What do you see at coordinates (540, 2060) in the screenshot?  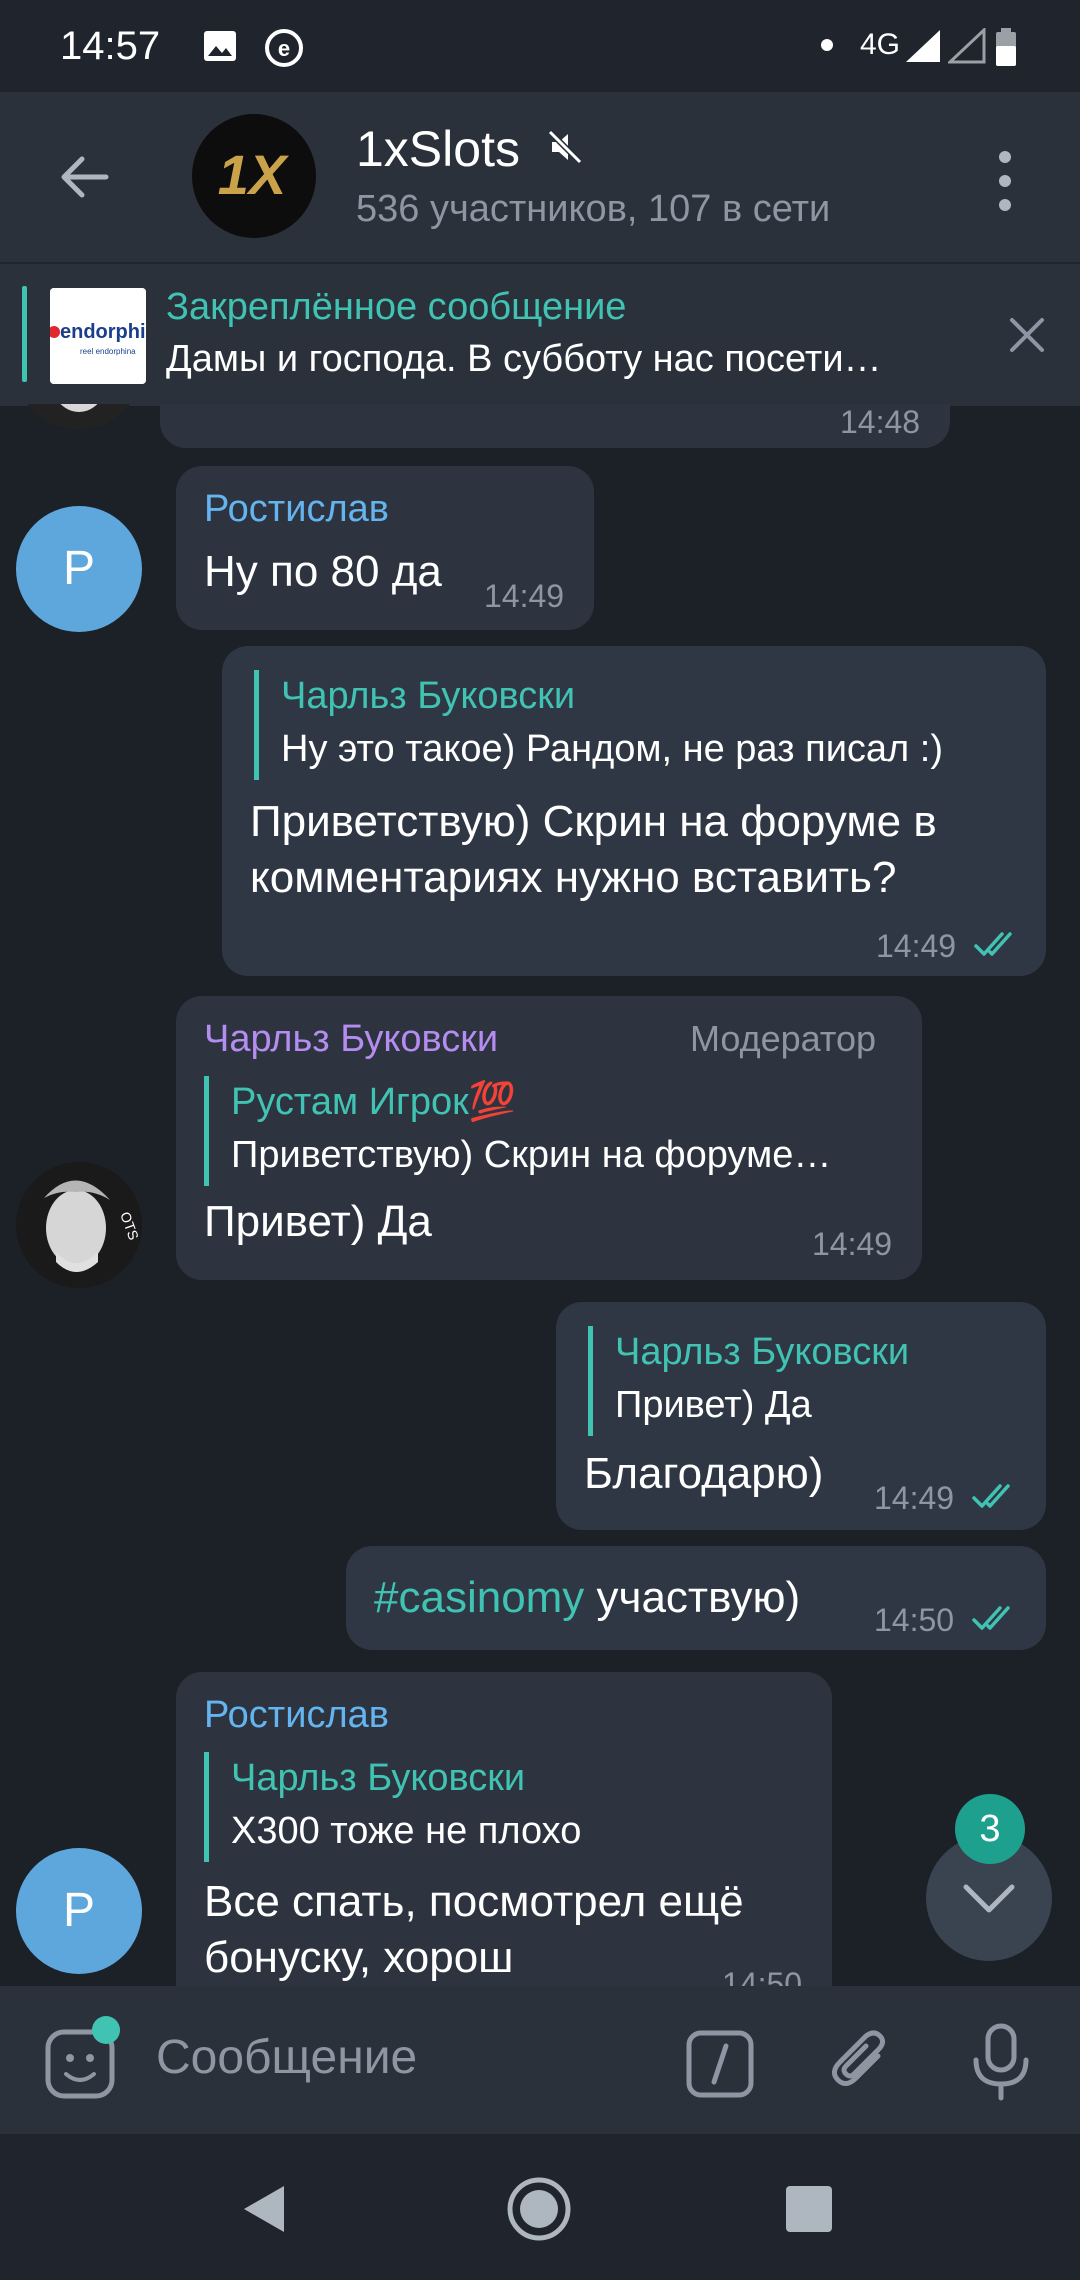 I see `message-input-bar: Сообщение` at bounding box center [540, 2060].